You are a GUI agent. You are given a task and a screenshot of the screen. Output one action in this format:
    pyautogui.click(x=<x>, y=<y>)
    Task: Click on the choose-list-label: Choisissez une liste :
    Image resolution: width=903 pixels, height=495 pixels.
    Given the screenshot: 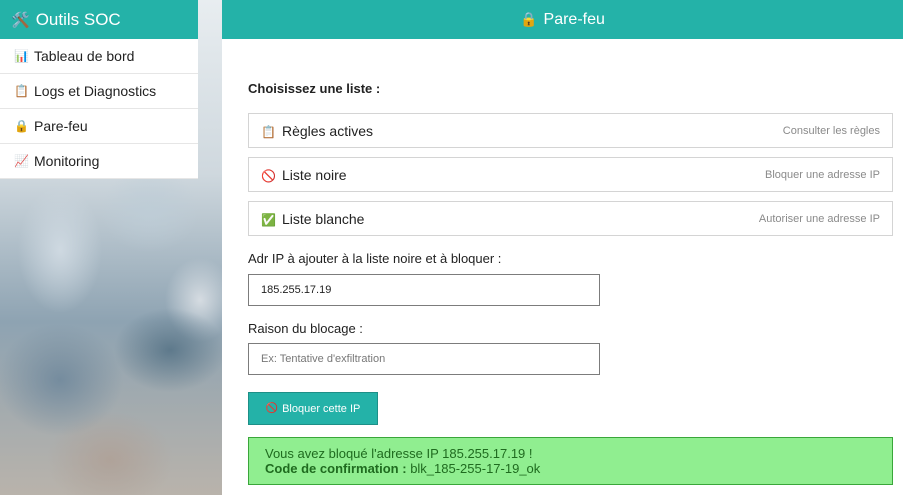 What is the action you would take?
    pyautogui.click(x=314, y=88)
    